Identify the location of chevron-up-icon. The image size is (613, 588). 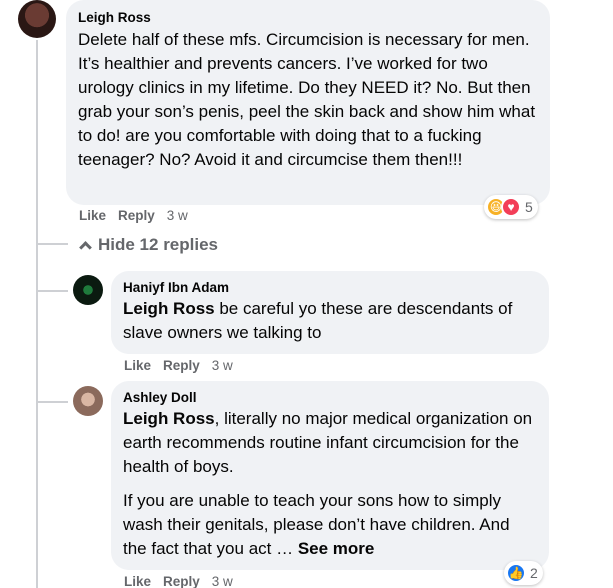
(85, 247).